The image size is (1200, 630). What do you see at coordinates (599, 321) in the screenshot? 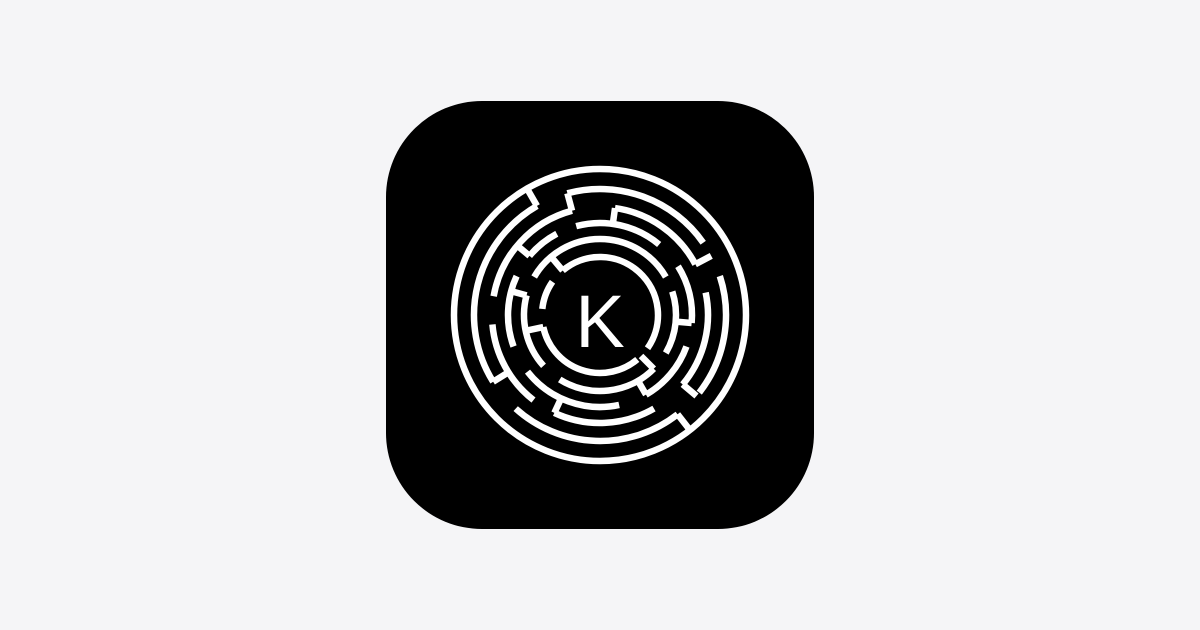
I see `logo-letter: K` at bounding box center [599, 321].